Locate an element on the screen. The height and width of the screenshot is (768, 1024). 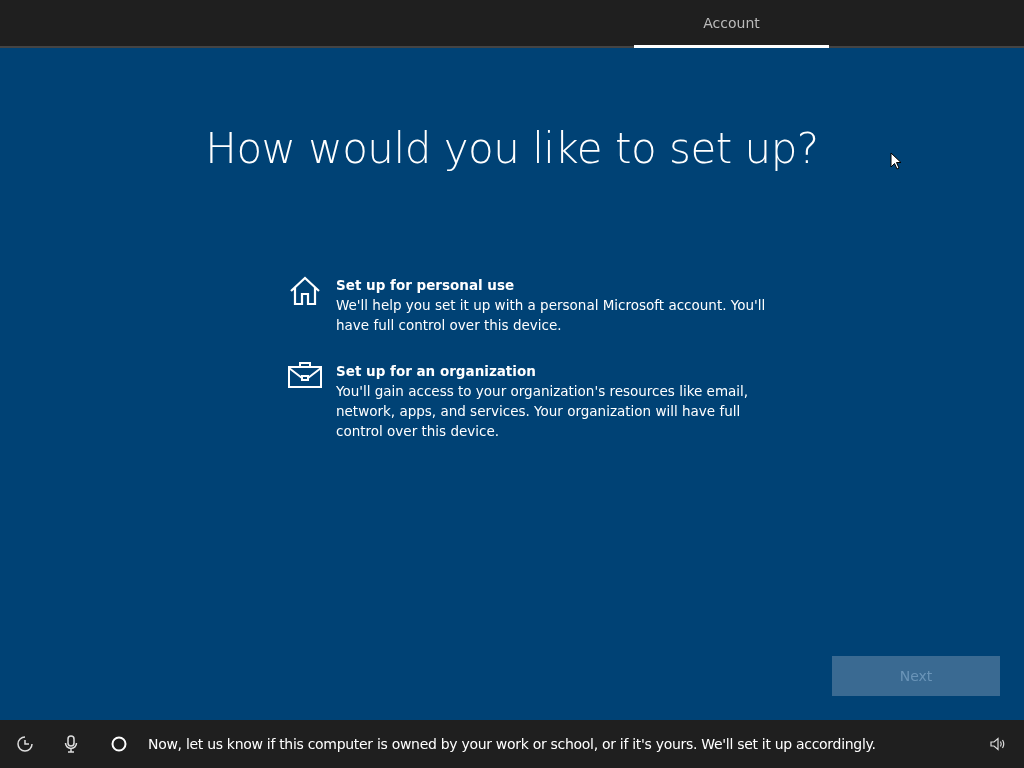
house-icon is located at coordinates (305, 291).